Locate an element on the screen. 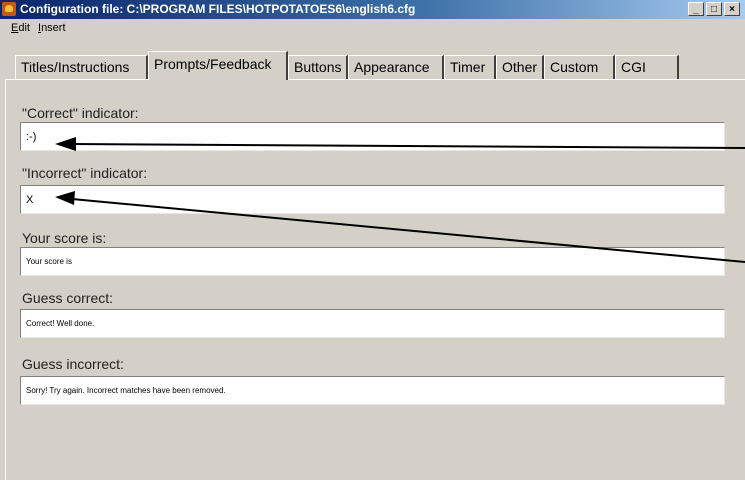 The width and height of the screenshot is (745, 480). your-score-label: Your score is: is located at coordinates (64, 238).